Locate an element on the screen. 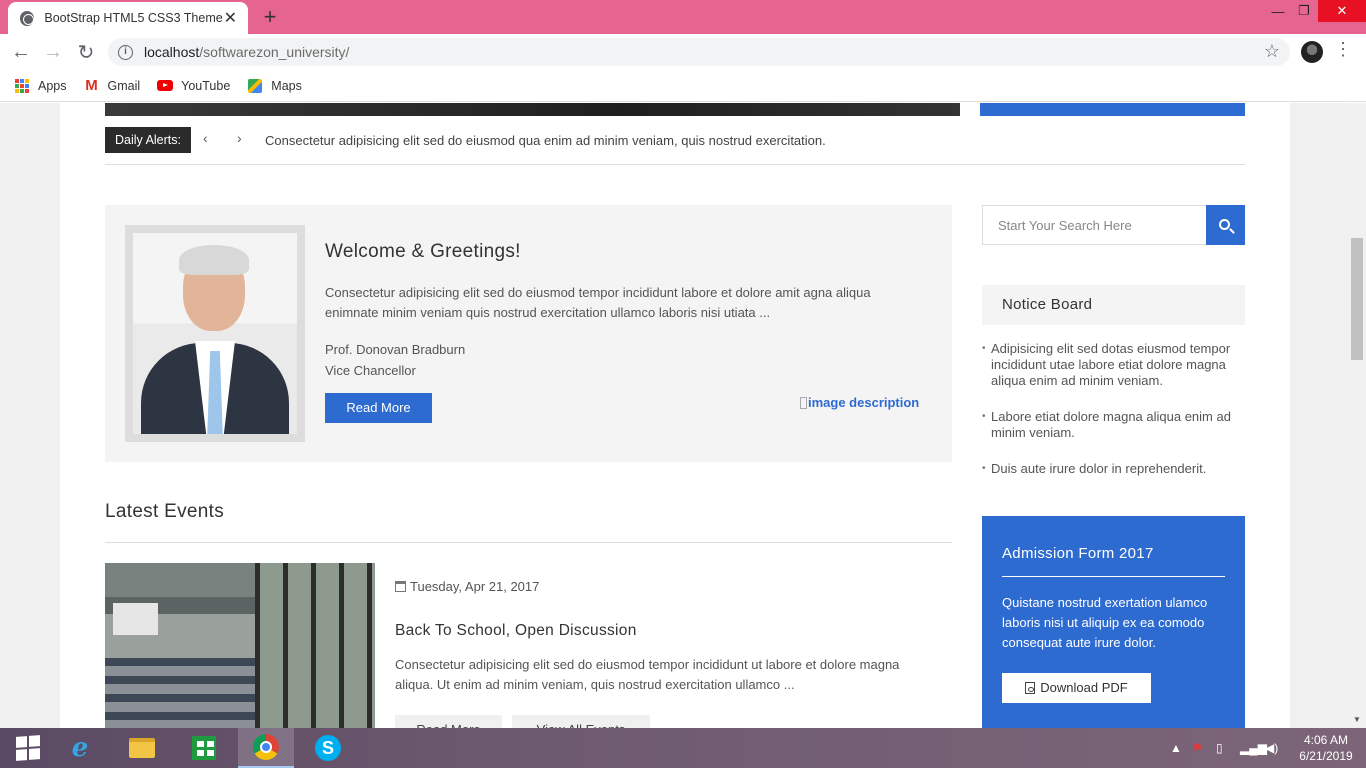  gmail-icon: M is located at coordinates (91, 85).